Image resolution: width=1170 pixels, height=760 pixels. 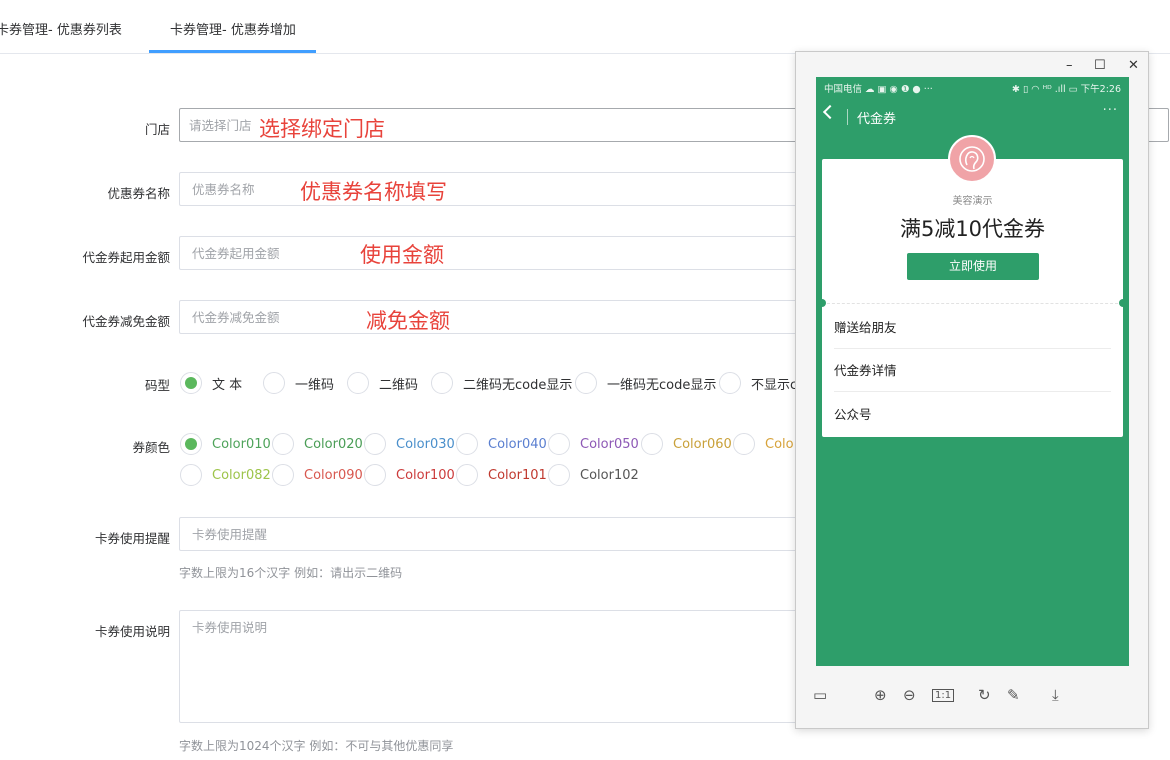 What do you see at coordinates (1066, 89) in the screenshot?
I see `status-right: ✱ ▯ ◠ ᴴᴰ .ıll ▭ 下午2:26` at bounding box center [1066, 89].